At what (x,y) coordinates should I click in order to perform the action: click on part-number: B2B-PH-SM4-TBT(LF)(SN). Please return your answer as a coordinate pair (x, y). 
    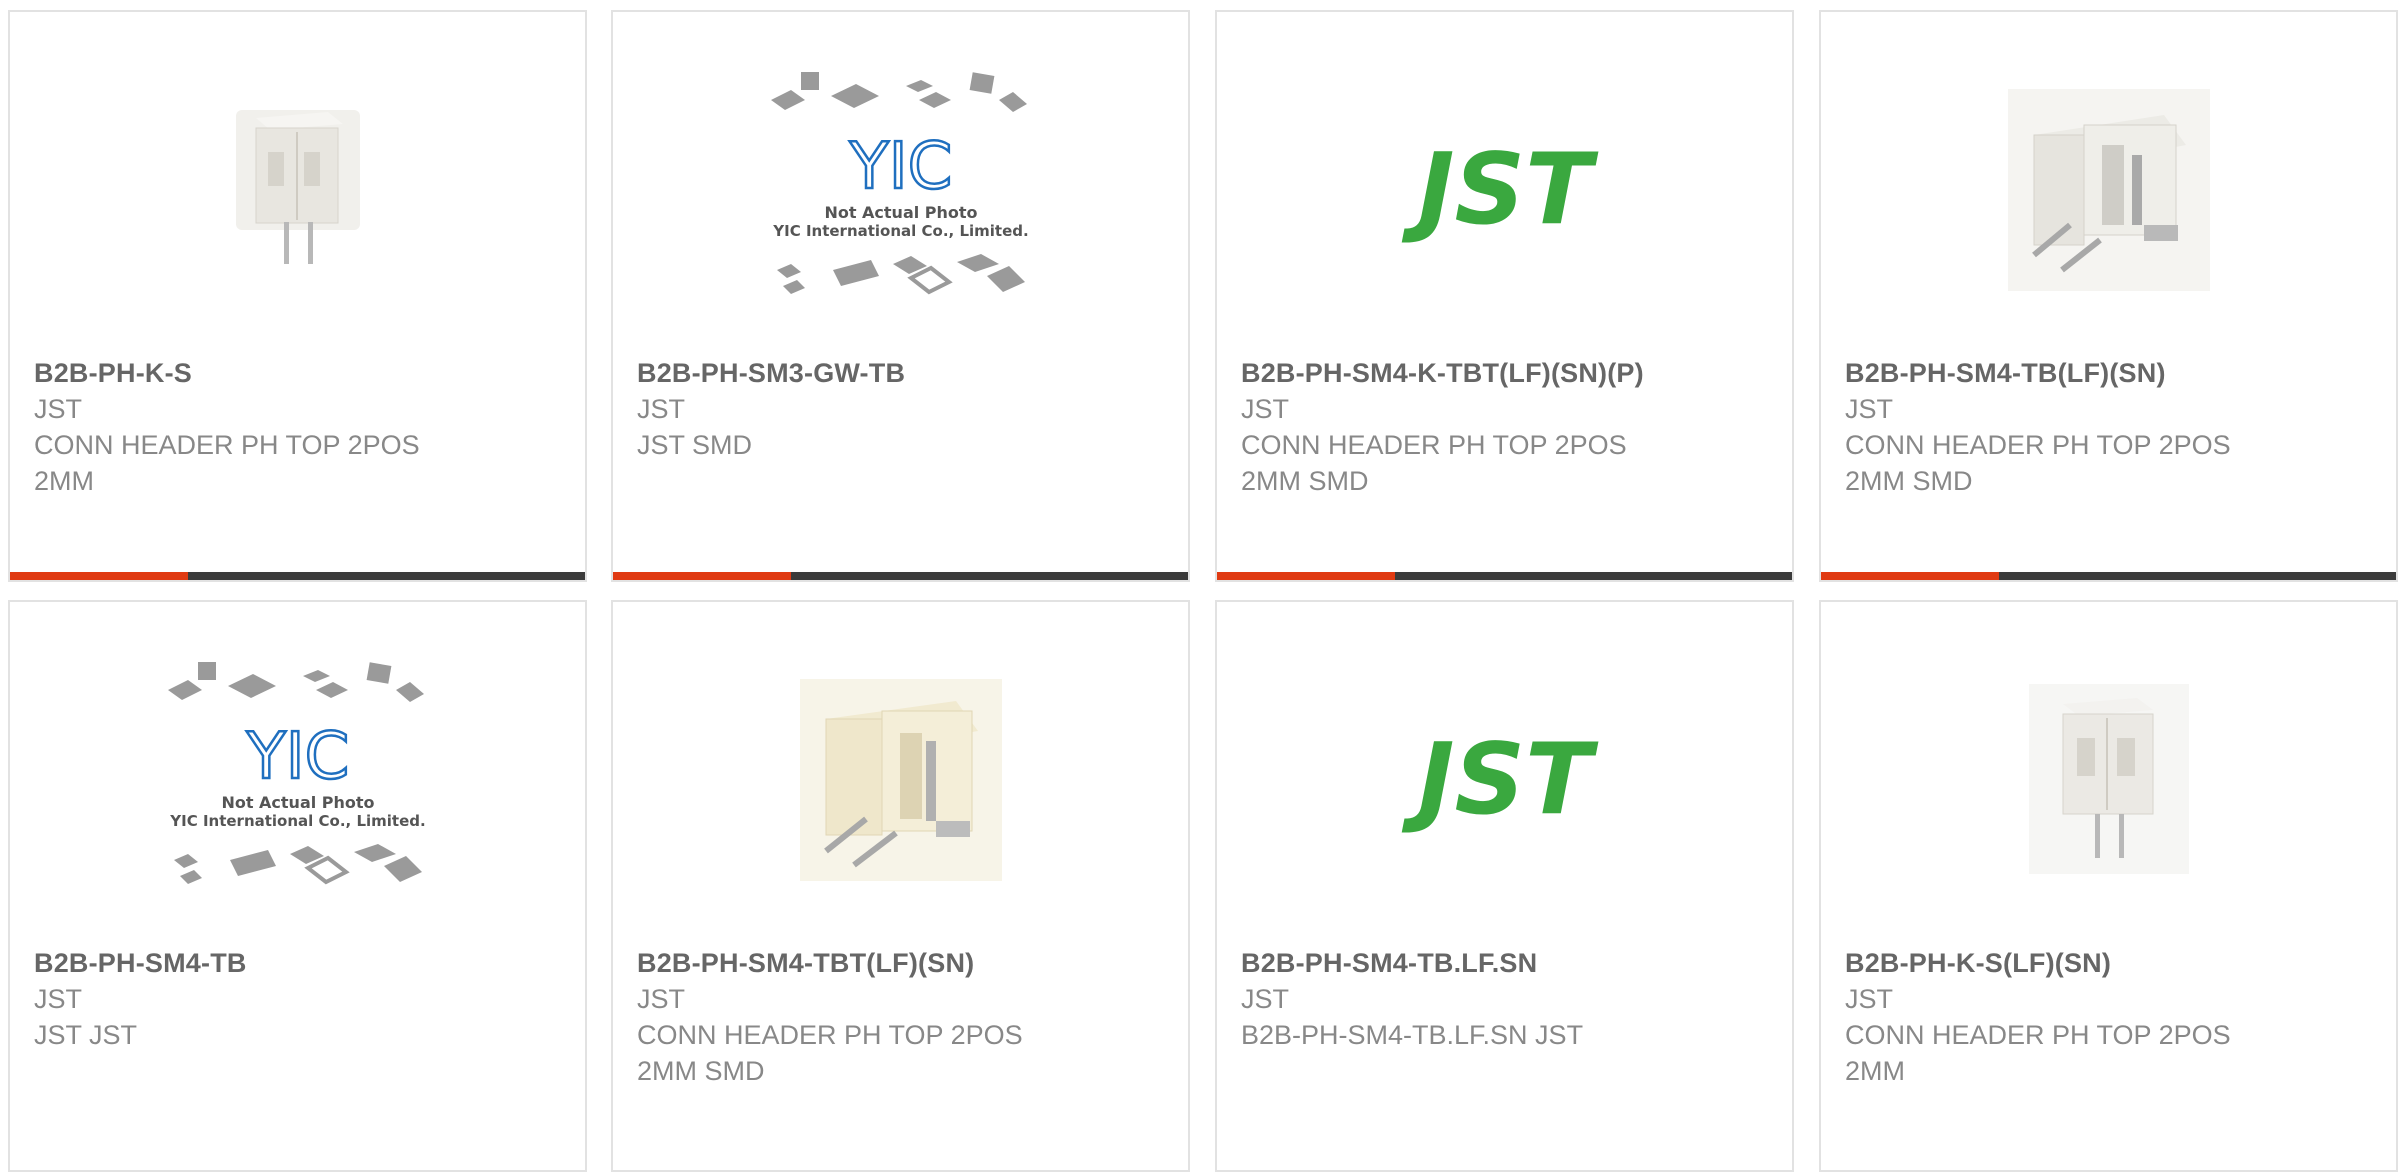
    Looking at the image, I should click on (902, 963).